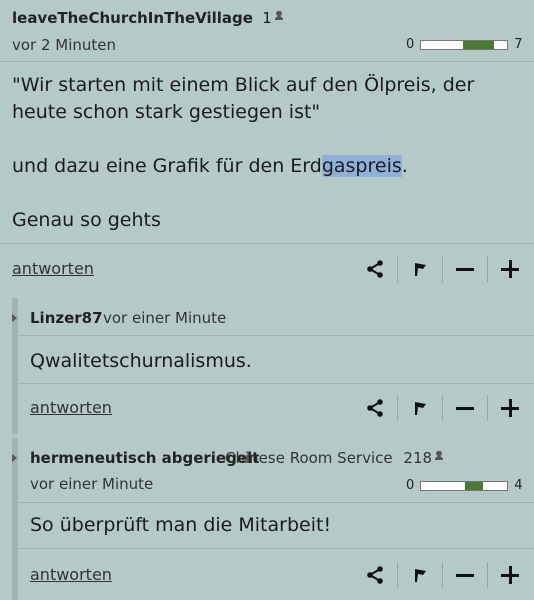 Image resolution: width=534 pixels, height=600 pixels. What do you see at coordinates (361, 166) in the screenshot?
I see `selected-text: gaspreis` at bounding box center [361, 166].